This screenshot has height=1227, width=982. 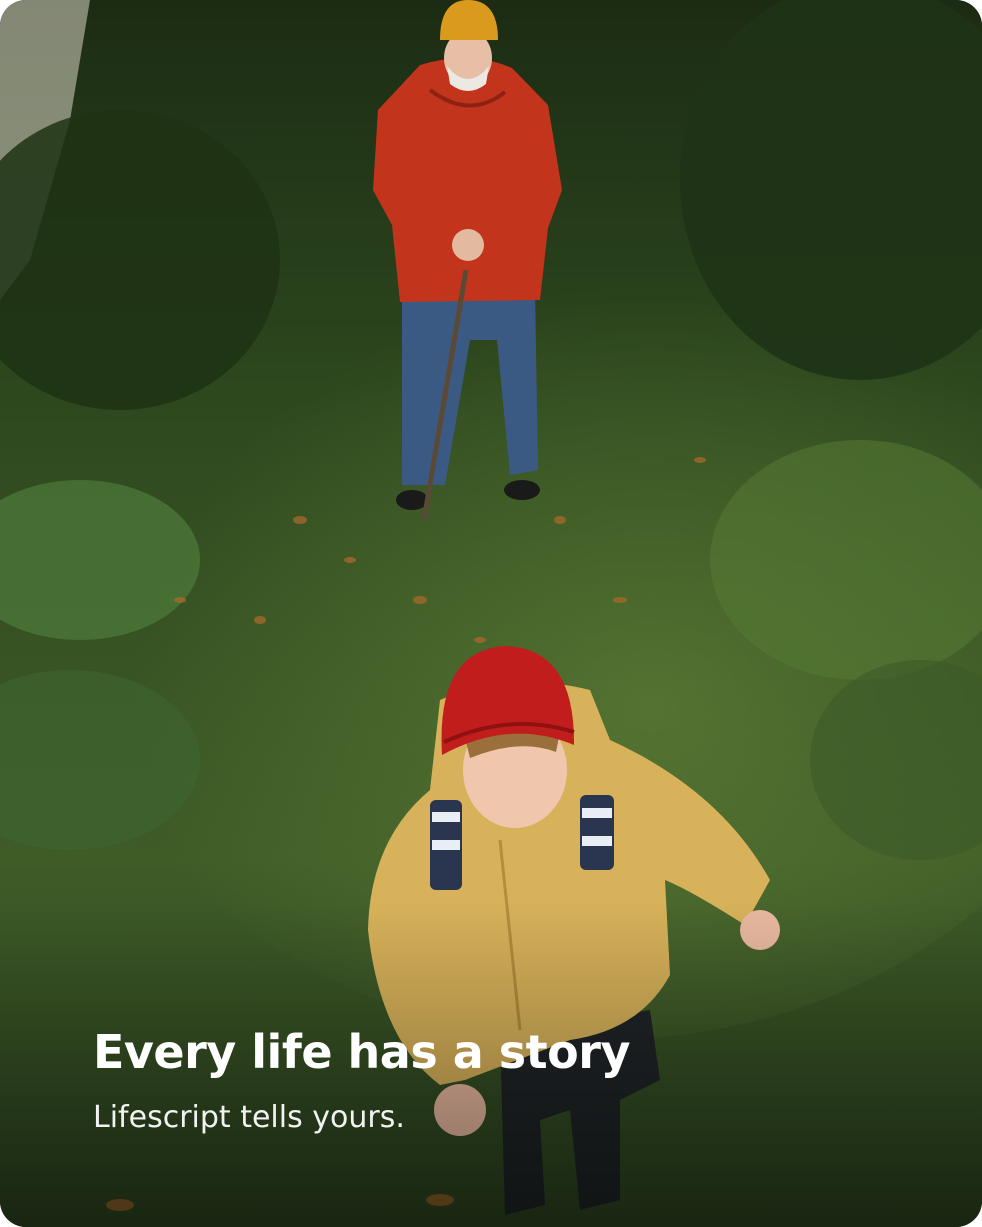 What do you see at coordinates (249, 1117) in the screenshot?
I see `hero-subline: Lifescript tells yours.` at bounding box center [249, 1117].